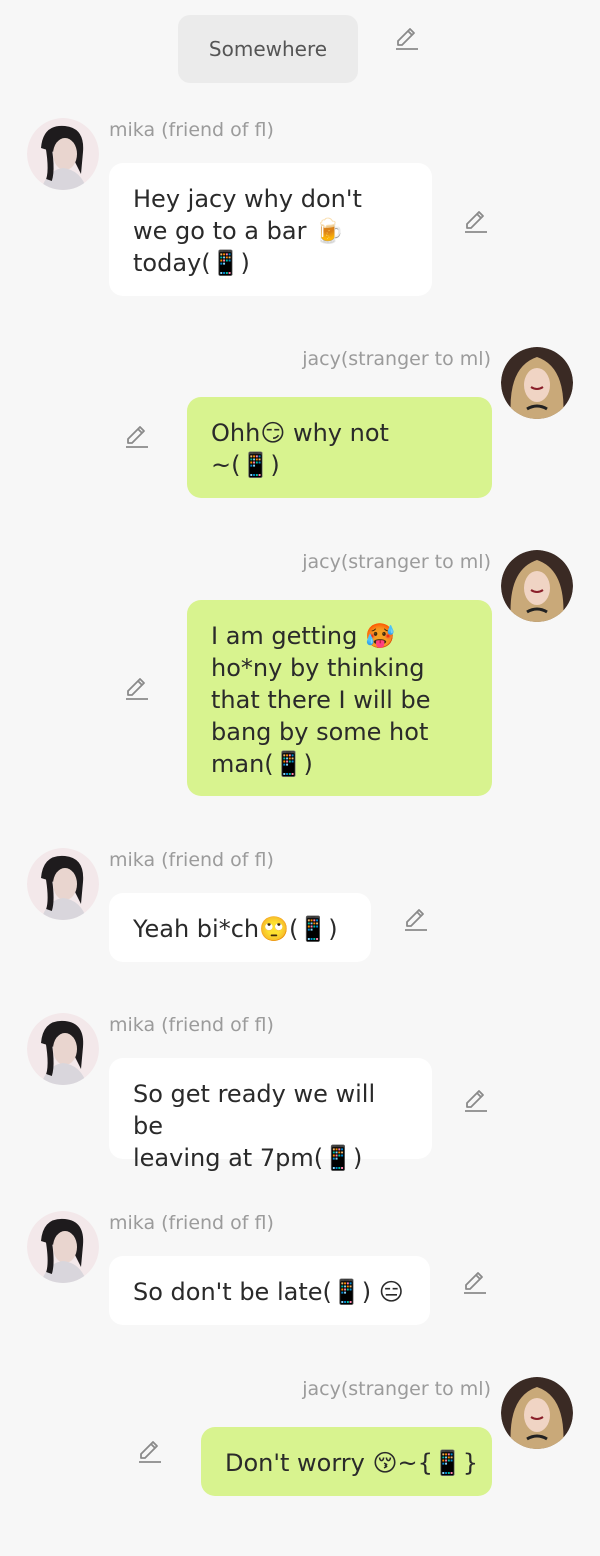 Image resolution: width=600 pixels, height=1556 pixels. I want to click on message-bubble: Ohh😏 why not ~(📱), so click(339, 447).